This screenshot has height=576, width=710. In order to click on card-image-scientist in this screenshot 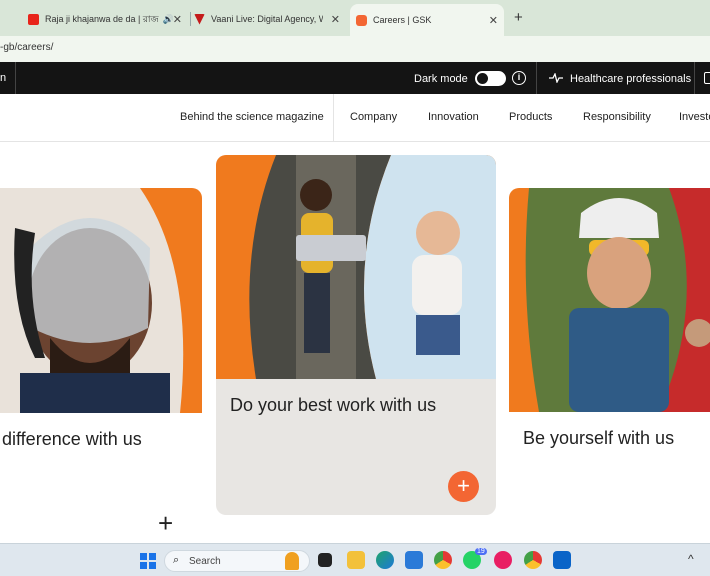, I will do `click(101, 300)`.